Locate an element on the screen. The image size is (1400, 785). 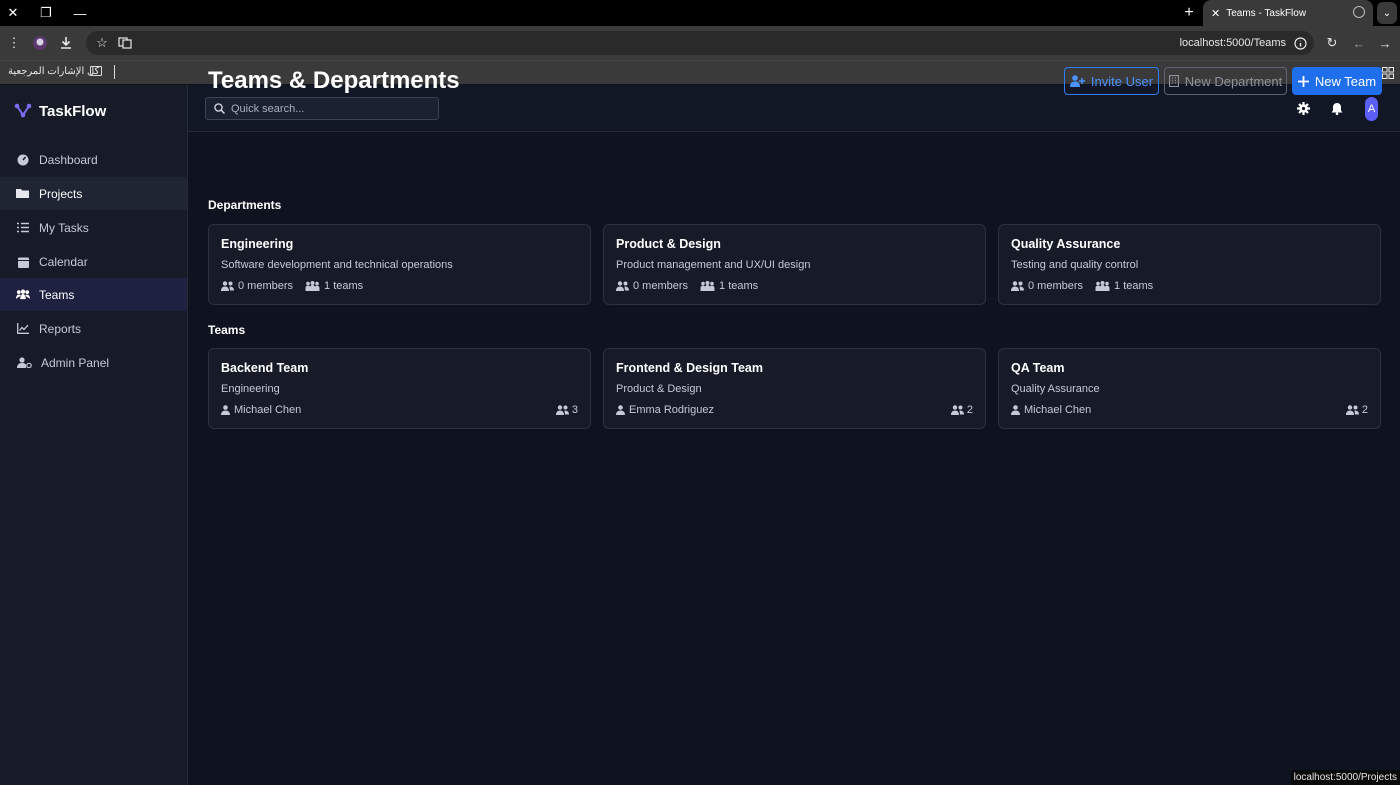
translate-icon is located at coordinates (125, 43).